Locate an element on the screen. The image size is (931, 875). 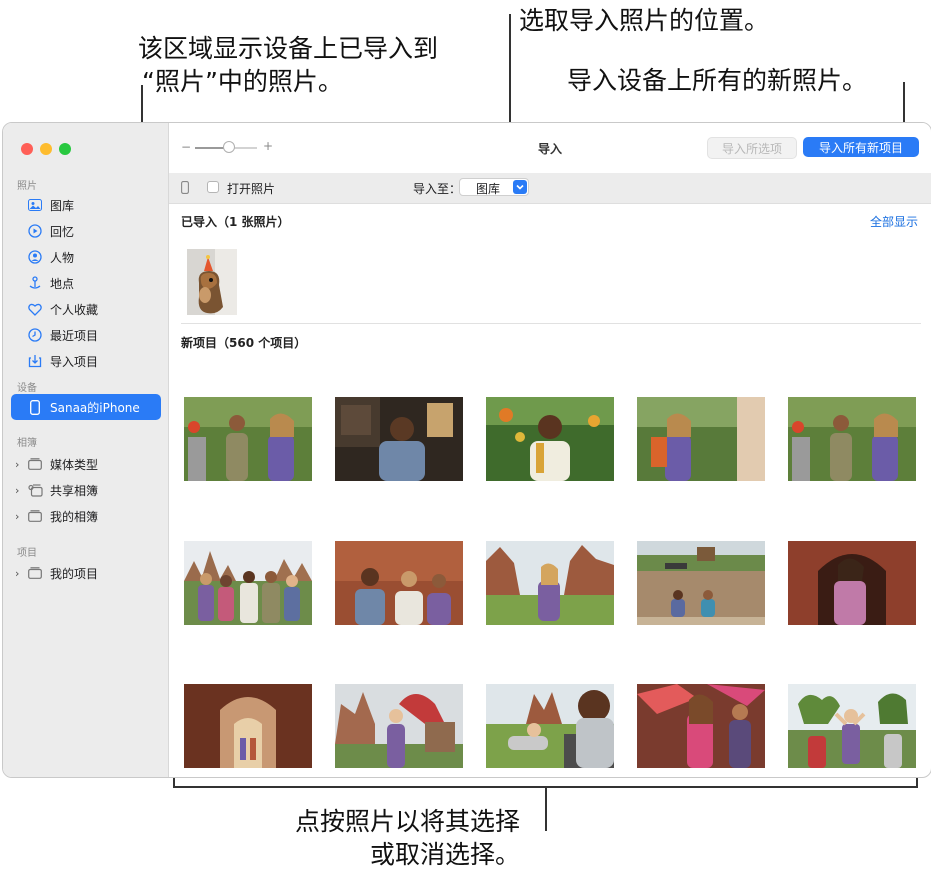
open-photos-label: 打开照片 is located at coordinates (251, 189).